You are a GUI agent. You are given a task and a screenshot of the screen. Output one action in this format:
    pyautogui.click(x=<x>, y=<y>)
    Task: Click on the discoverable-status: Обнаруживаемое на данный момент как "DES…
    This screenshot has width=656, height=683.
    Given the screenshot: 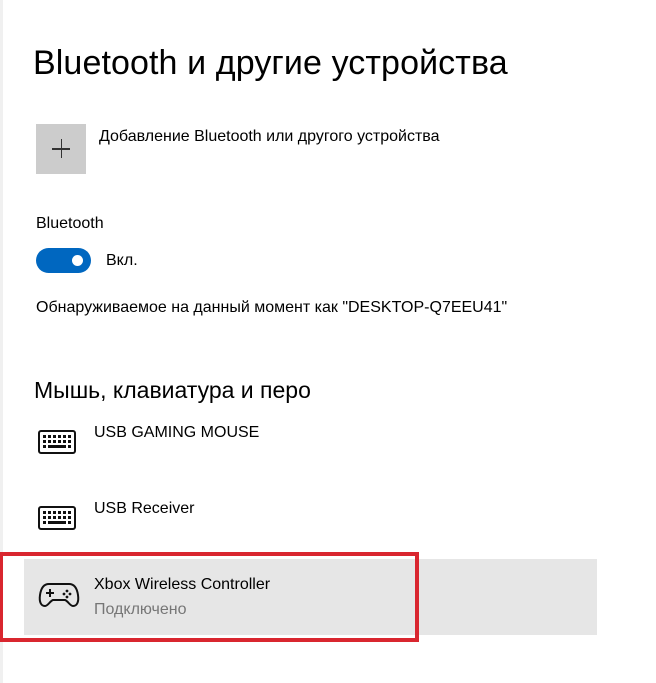 What is the action you would take?
    pyautogui.click(x=272, y=307)
    